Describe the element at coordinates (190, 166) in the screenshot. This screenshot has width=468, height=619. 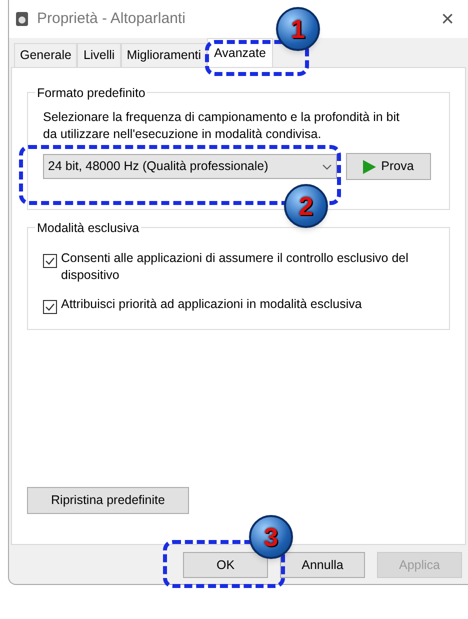
I see `format-dropdown: 24 bit, 48000 Hz (Qualità professionale)` at that location.